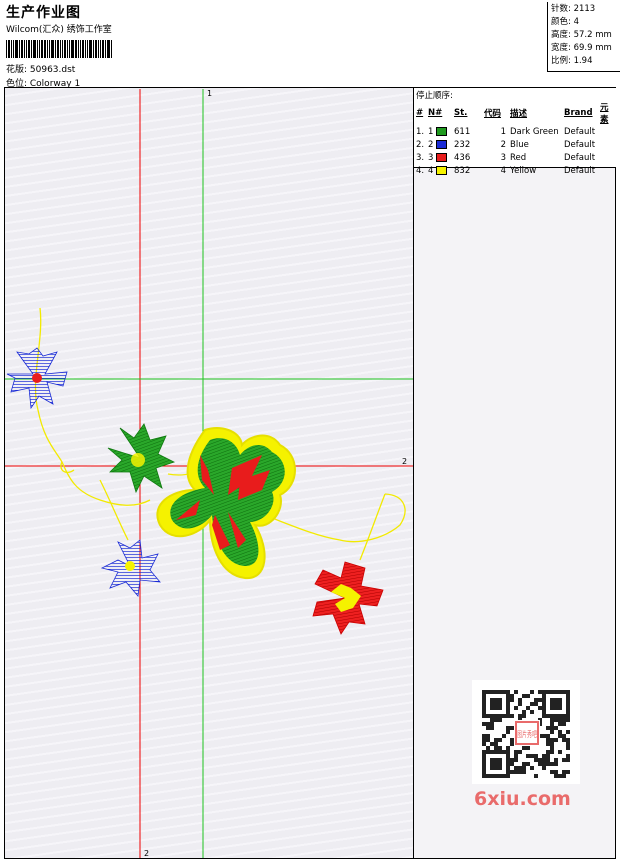 Image resolution: width=620 pixels, height=861 pixels. What do you see at coordinates (404, 461) in the screenshot?
I see `axis-label-red-right: 2` at bounding box center [404, 461].